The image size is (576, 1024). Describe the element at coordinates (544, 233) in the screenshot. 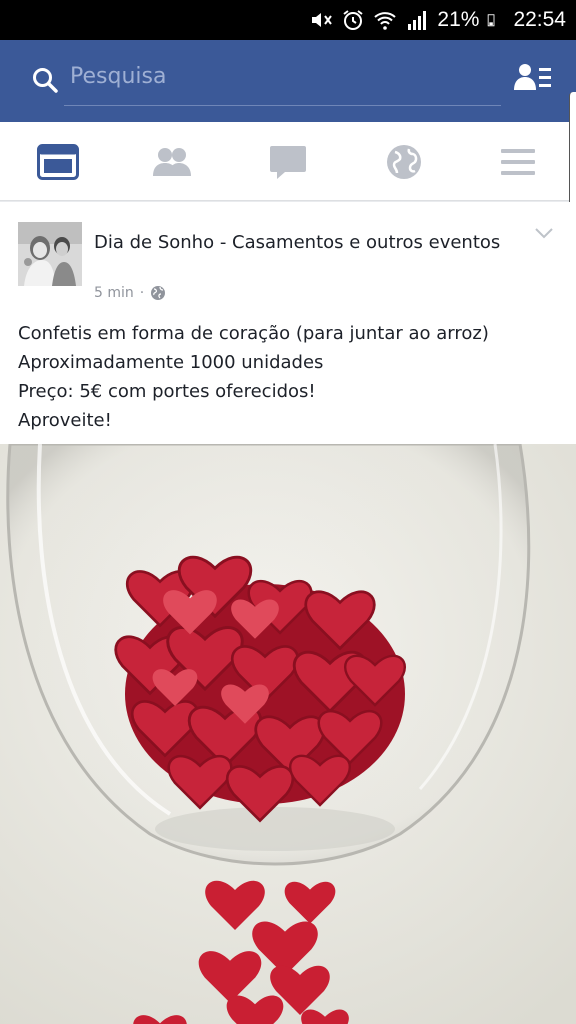

I see `chevron-down-icon` at that location.